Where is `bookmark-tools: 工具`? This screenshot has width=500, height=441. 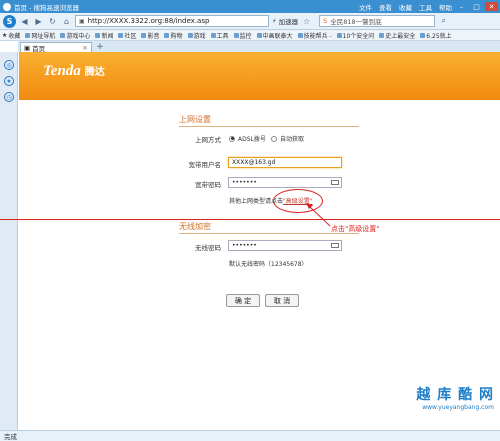 bookmark-tools: 工具 is located at coordinates (219, 35).